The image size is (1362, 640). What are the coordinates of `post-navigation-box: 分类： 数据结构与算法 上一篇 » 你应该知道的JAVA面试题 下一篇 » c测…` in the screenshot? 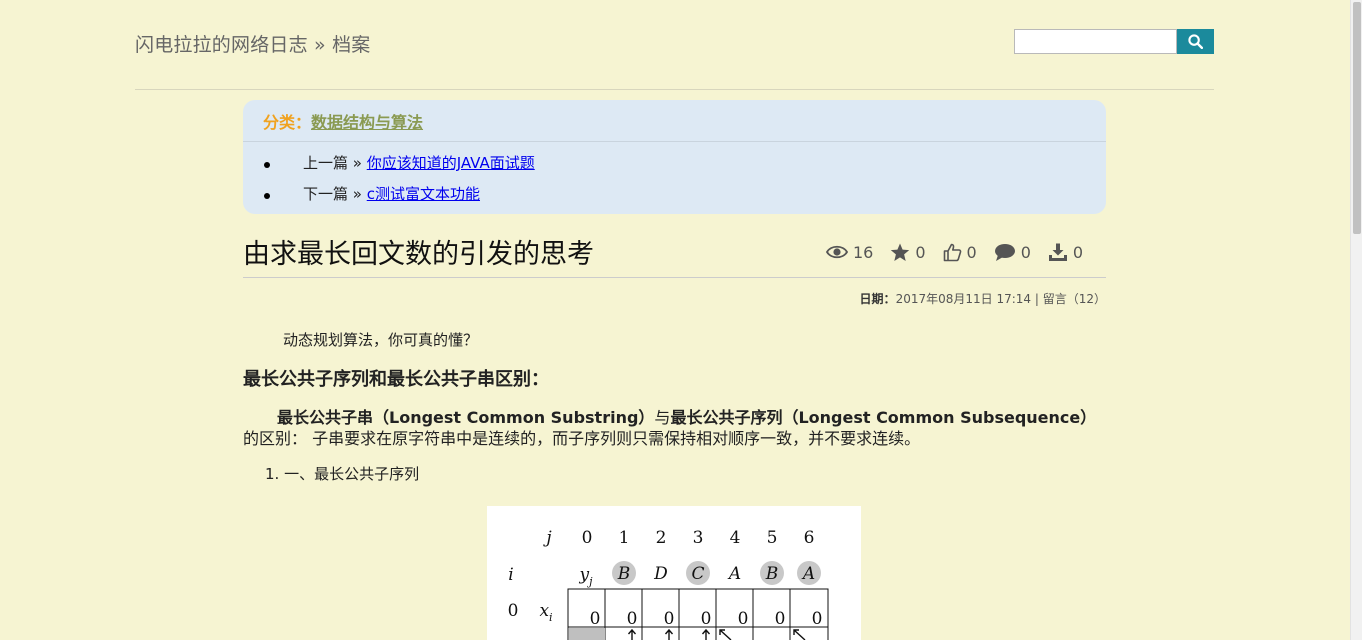 It's located at (674, 157).